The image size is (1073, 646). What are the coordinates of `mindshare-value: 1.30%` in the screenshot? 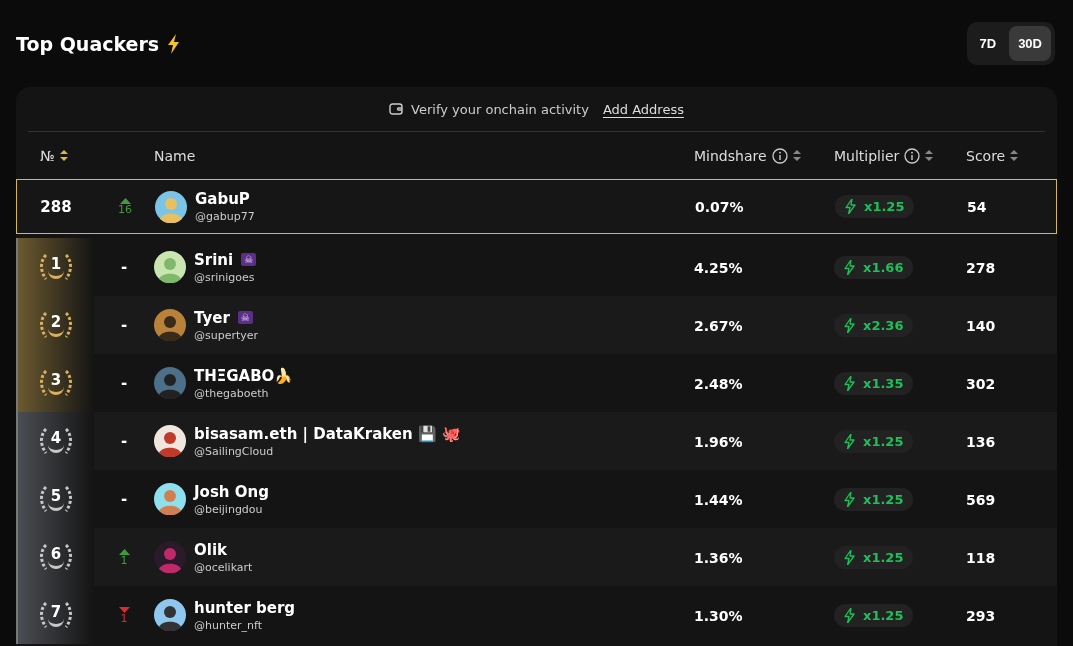 It's located at (718, 615).